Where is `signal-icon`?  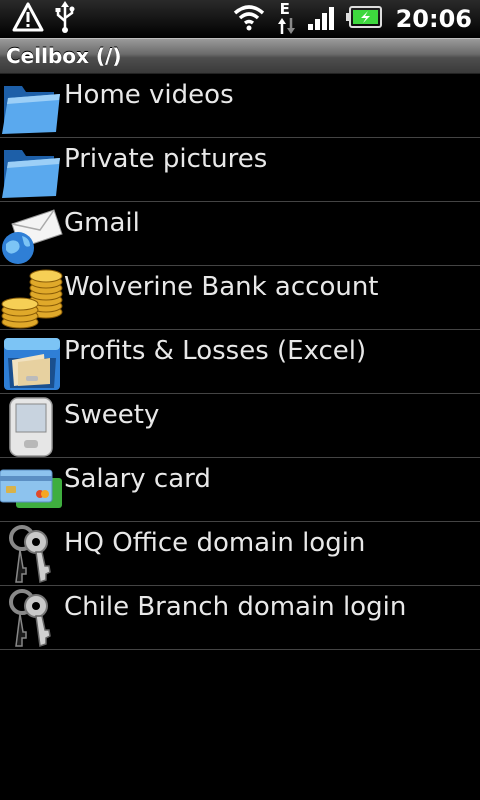 signal-icon is located at coordinates (321, 19).